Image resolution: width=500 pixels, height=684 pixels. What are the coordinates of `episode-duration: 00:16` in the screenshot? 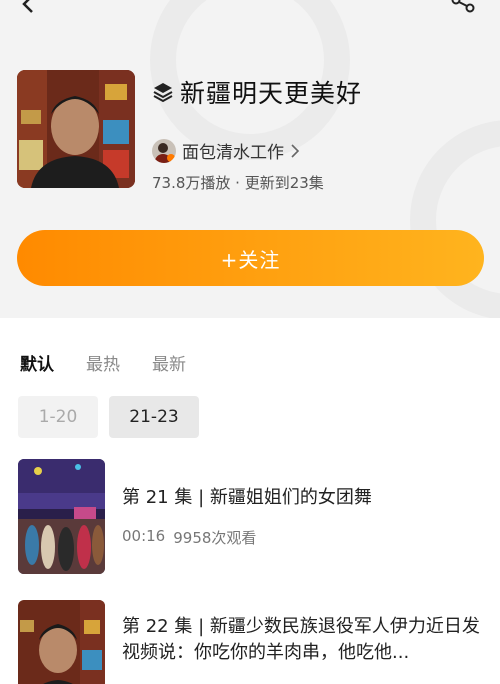 It's located at (144, 536).